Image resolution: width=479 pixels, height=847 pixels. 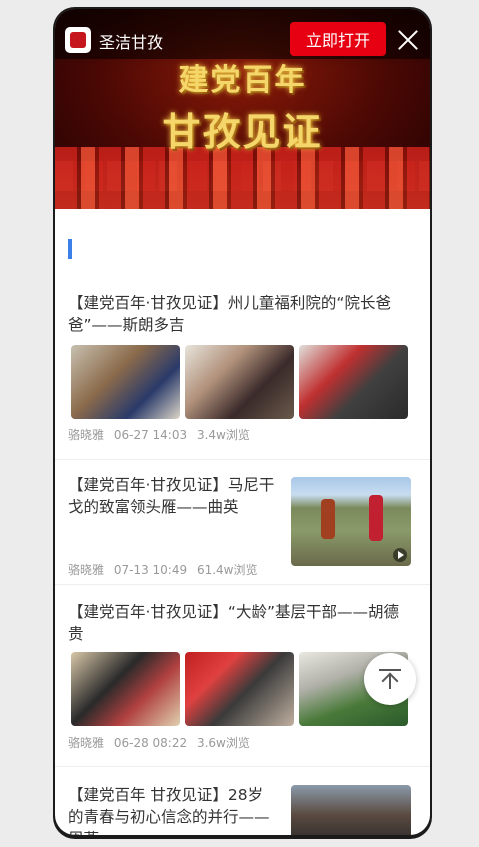 I want to click on back-to-top-button, so click(x=390, y=679).